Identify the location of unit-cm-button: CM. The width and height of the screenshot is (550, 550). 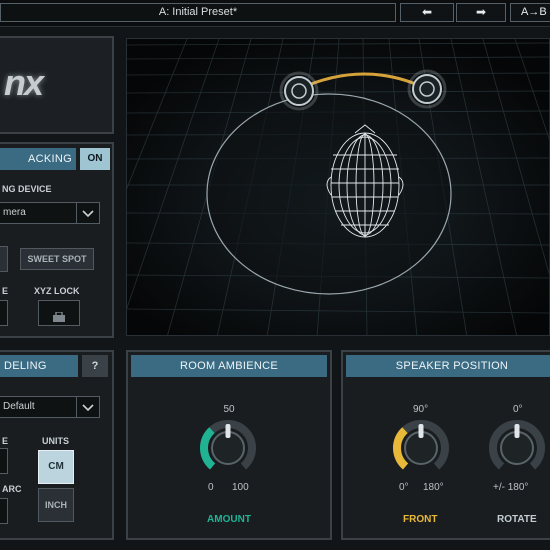
(56, 467).